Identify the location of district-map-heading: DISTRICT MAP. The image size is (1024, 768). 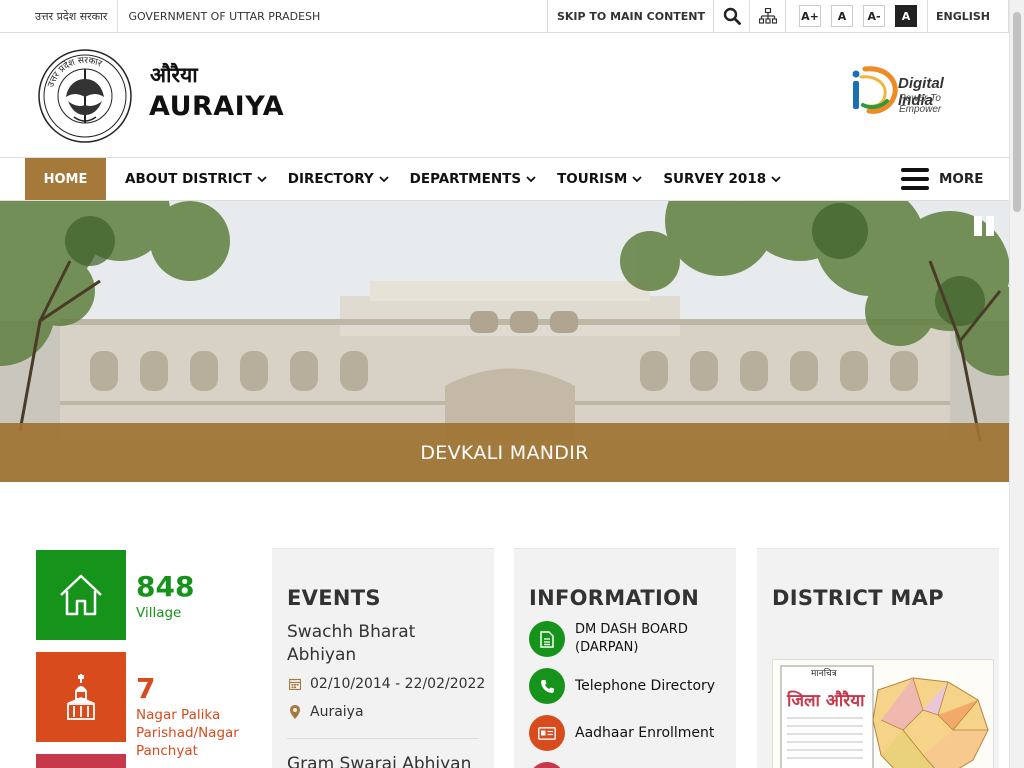
(858, 598).